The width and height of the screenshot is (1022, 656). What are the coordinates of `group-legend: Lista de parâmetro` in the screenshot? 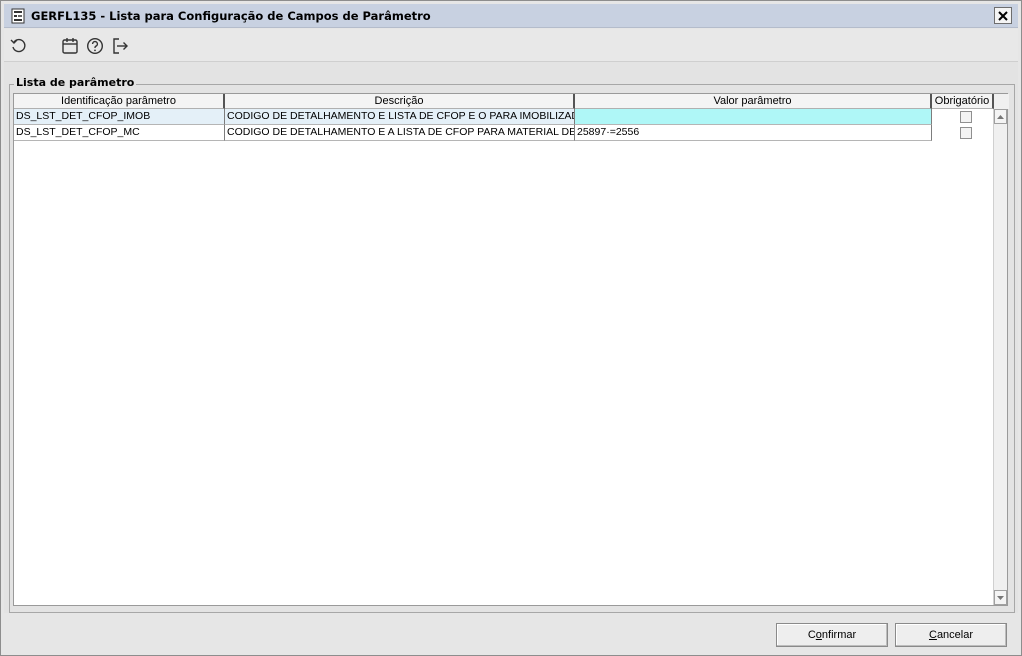 It's located at (75, 82).